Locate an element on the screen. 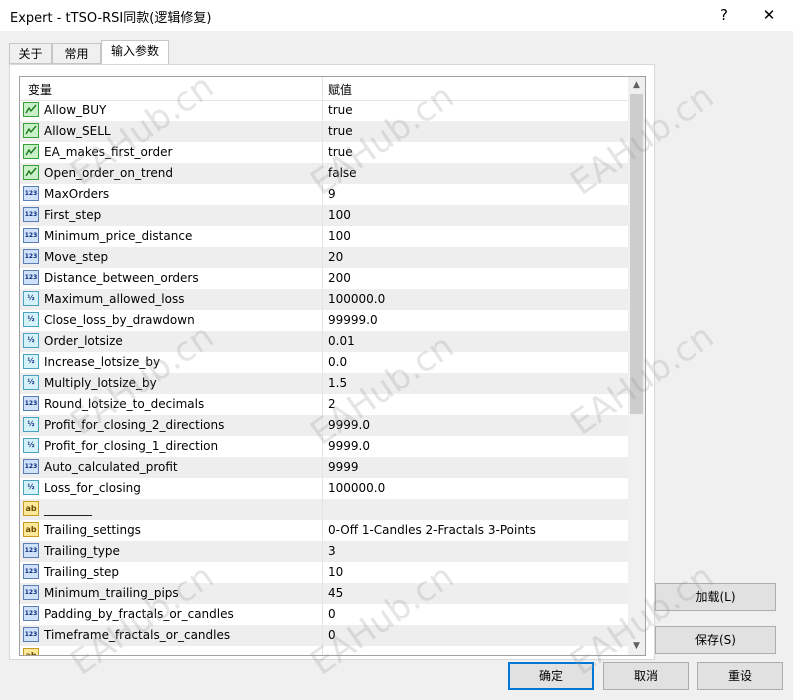 Image resolution: width=793 pixels, height=700 pixels. cancel-button: 取消 is located at coordinates (646, 676).